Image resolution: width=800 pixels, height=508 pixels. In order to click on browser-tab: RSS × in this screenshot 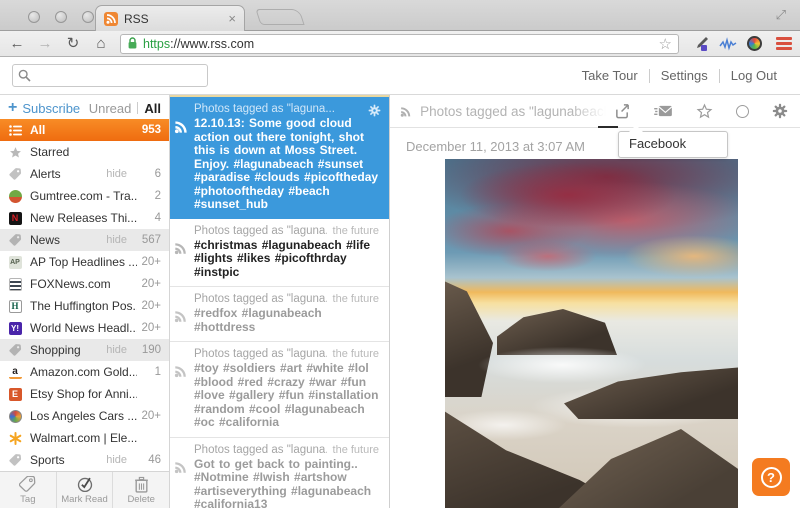, I will do `click(170, 18)`.